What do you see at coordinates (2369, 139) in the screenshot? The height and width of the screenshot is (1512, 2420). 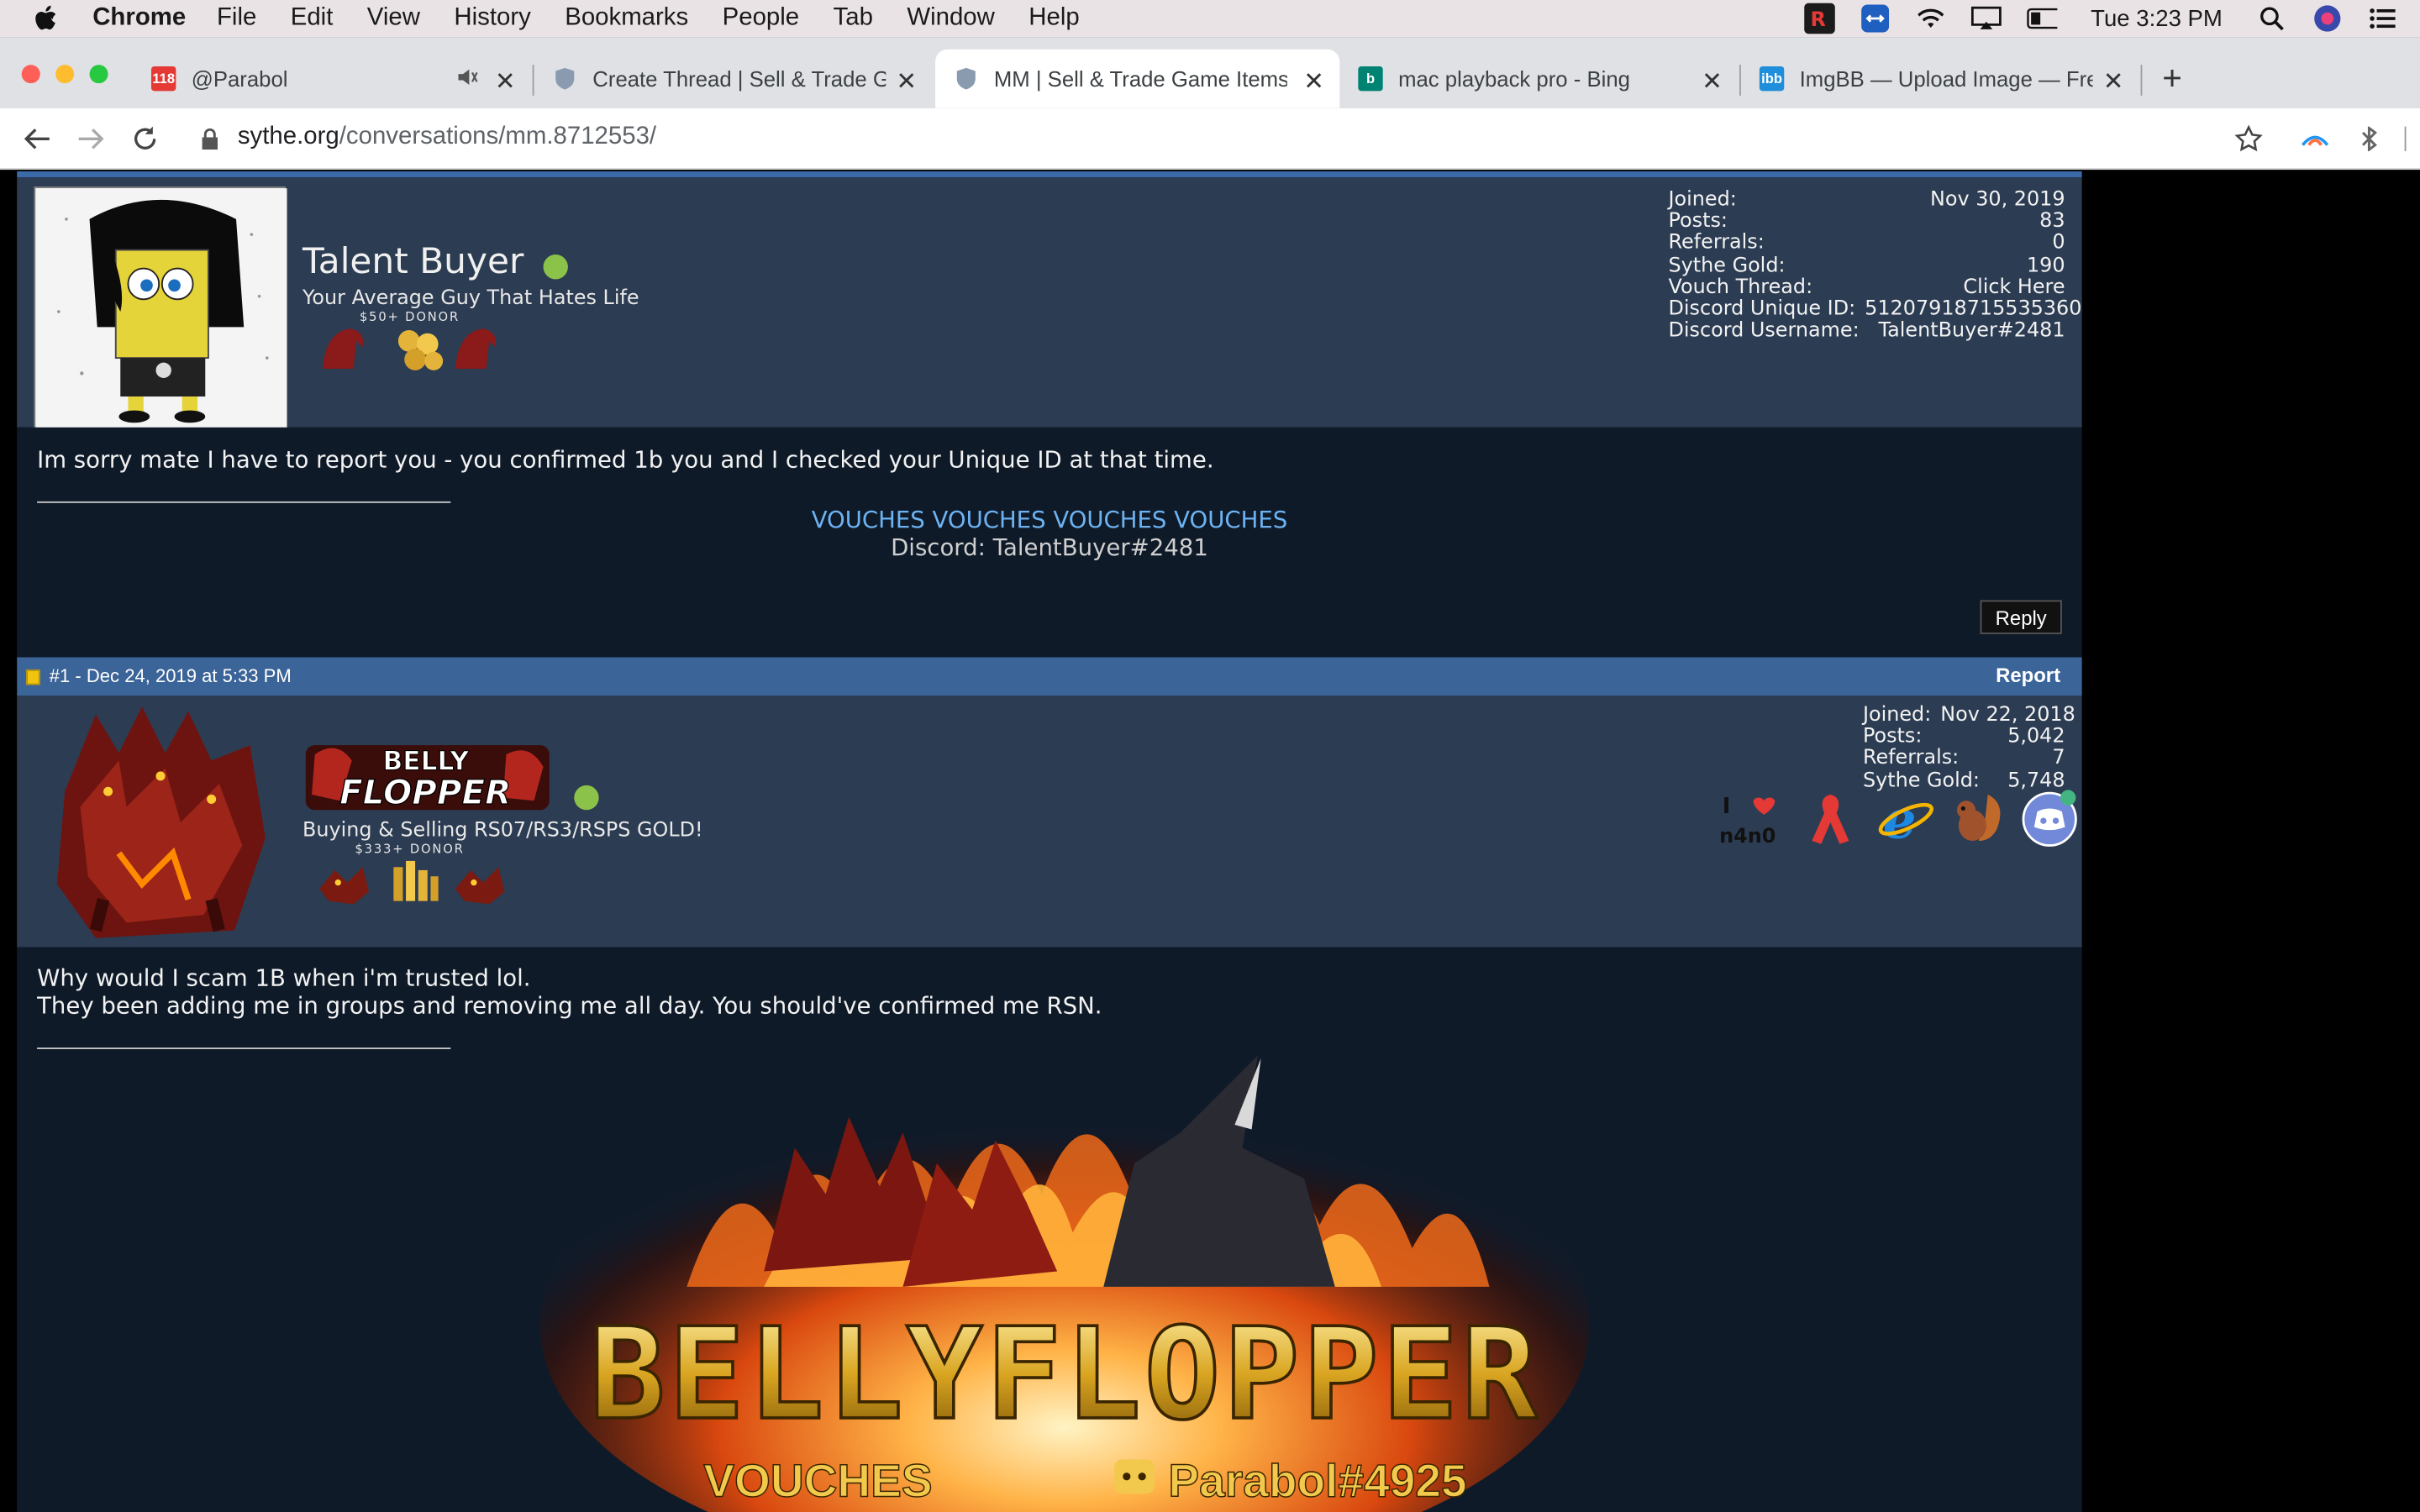 I see `extension-bluetooth-icon` at bounding box center [2369, 139].